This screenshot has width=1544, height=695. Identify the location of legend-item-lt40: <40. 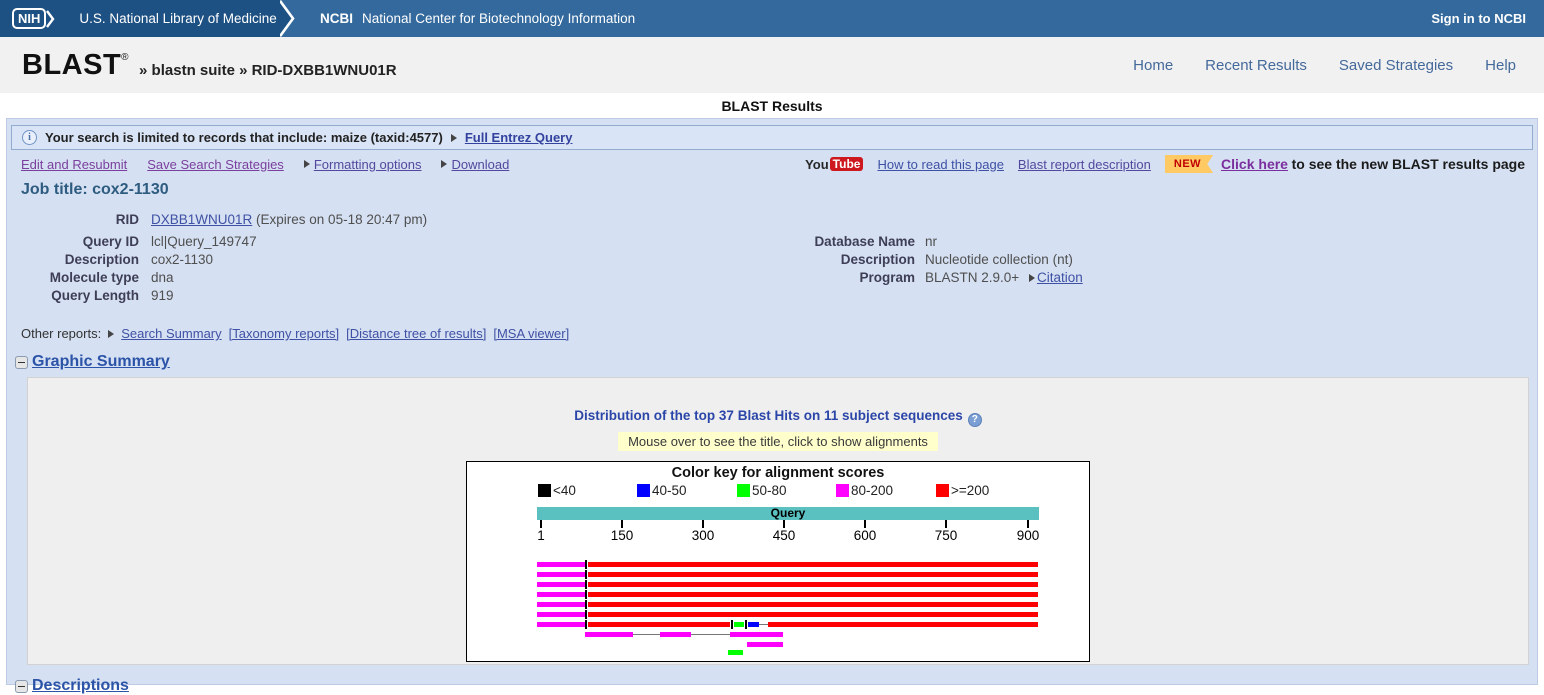
(557, 490).